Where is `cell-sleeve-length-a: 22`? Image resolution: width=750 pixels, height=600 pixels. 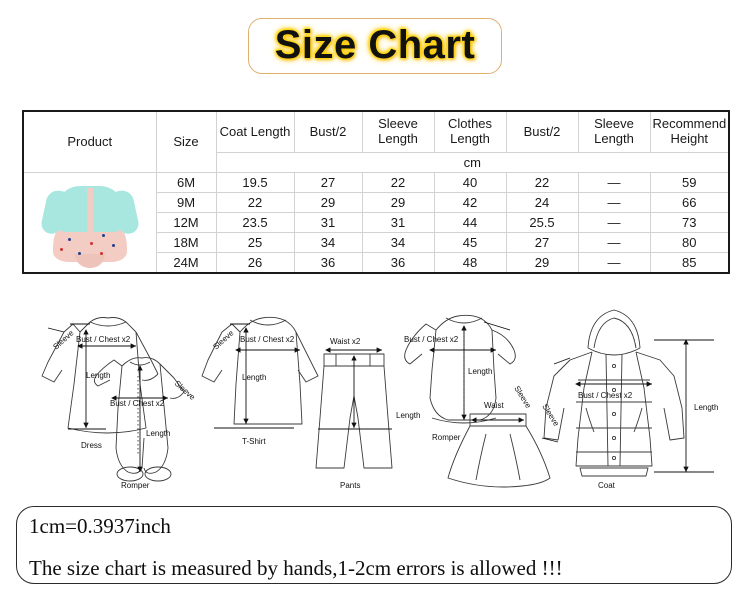
cell-sleeve-length-a: 22 is located at coordinates (398, 182).